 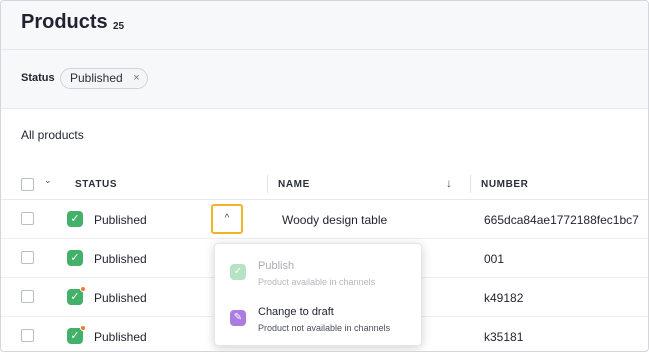 What do you see at coordinates (96, 78) in the screenshot?
I see `chip-label: Published` at bounding box center [96, 78].